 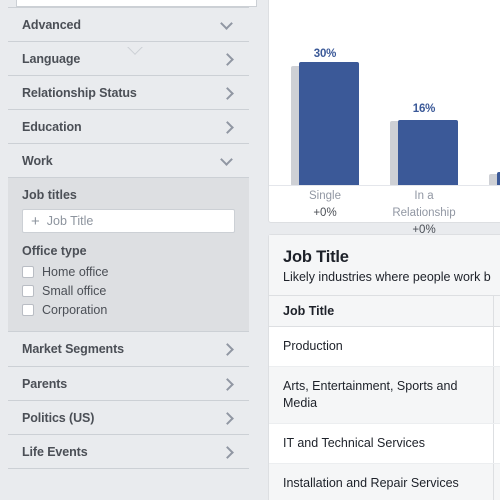 I want to click on sidebar-item-label: Work, so click(x=37, y=160).